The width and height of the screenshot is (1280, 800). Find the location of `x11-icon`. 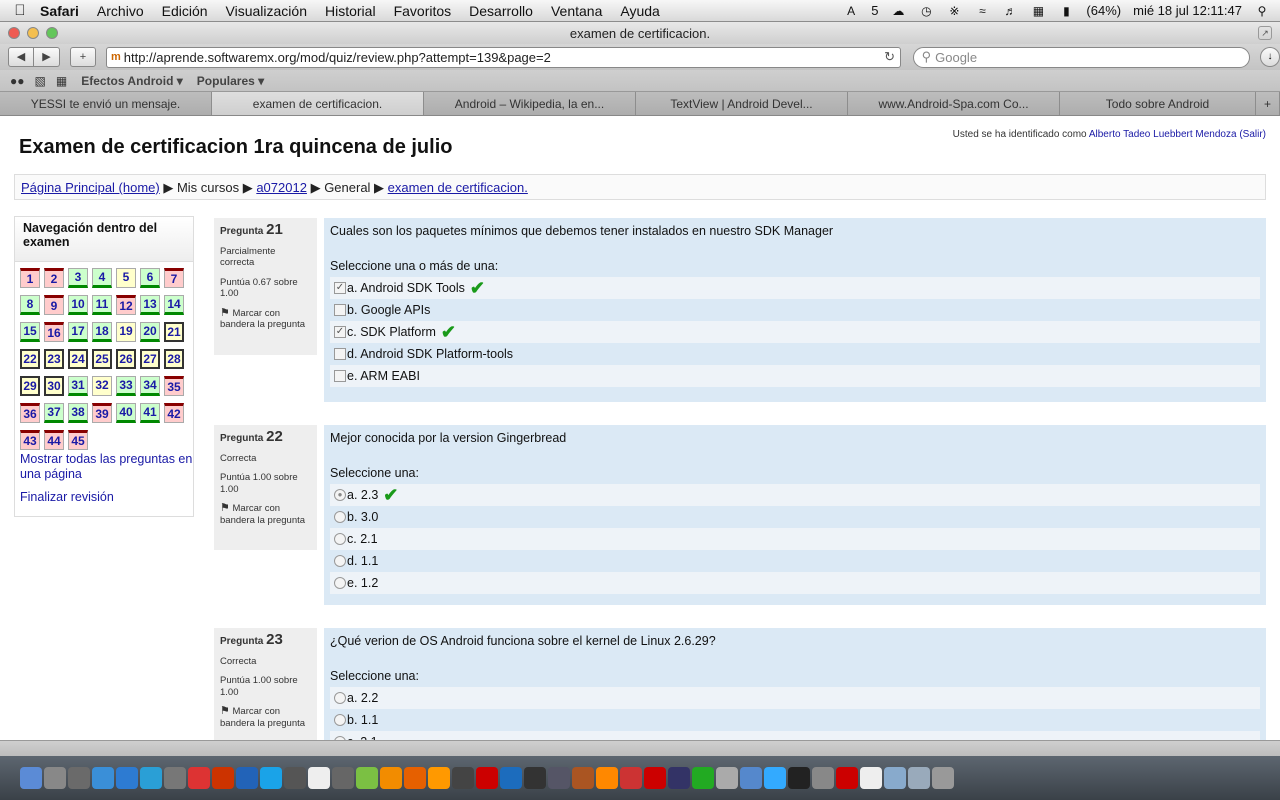

x11-icon is located at coordinates (175, 778).